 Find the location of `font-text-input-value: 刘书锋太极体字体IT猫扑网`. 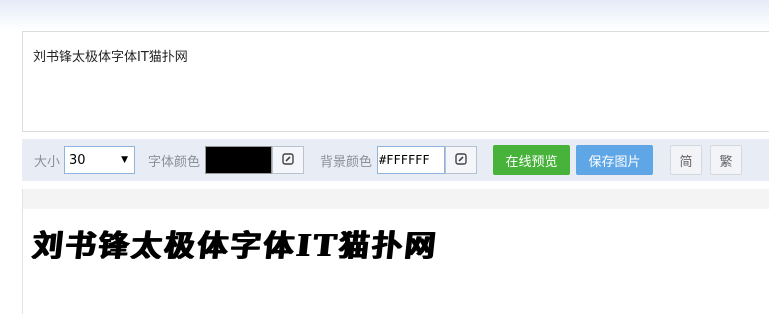

font-text-input-value: 刘书锋太极体字体IT猫扑网 is located at coordinates (110, 57).